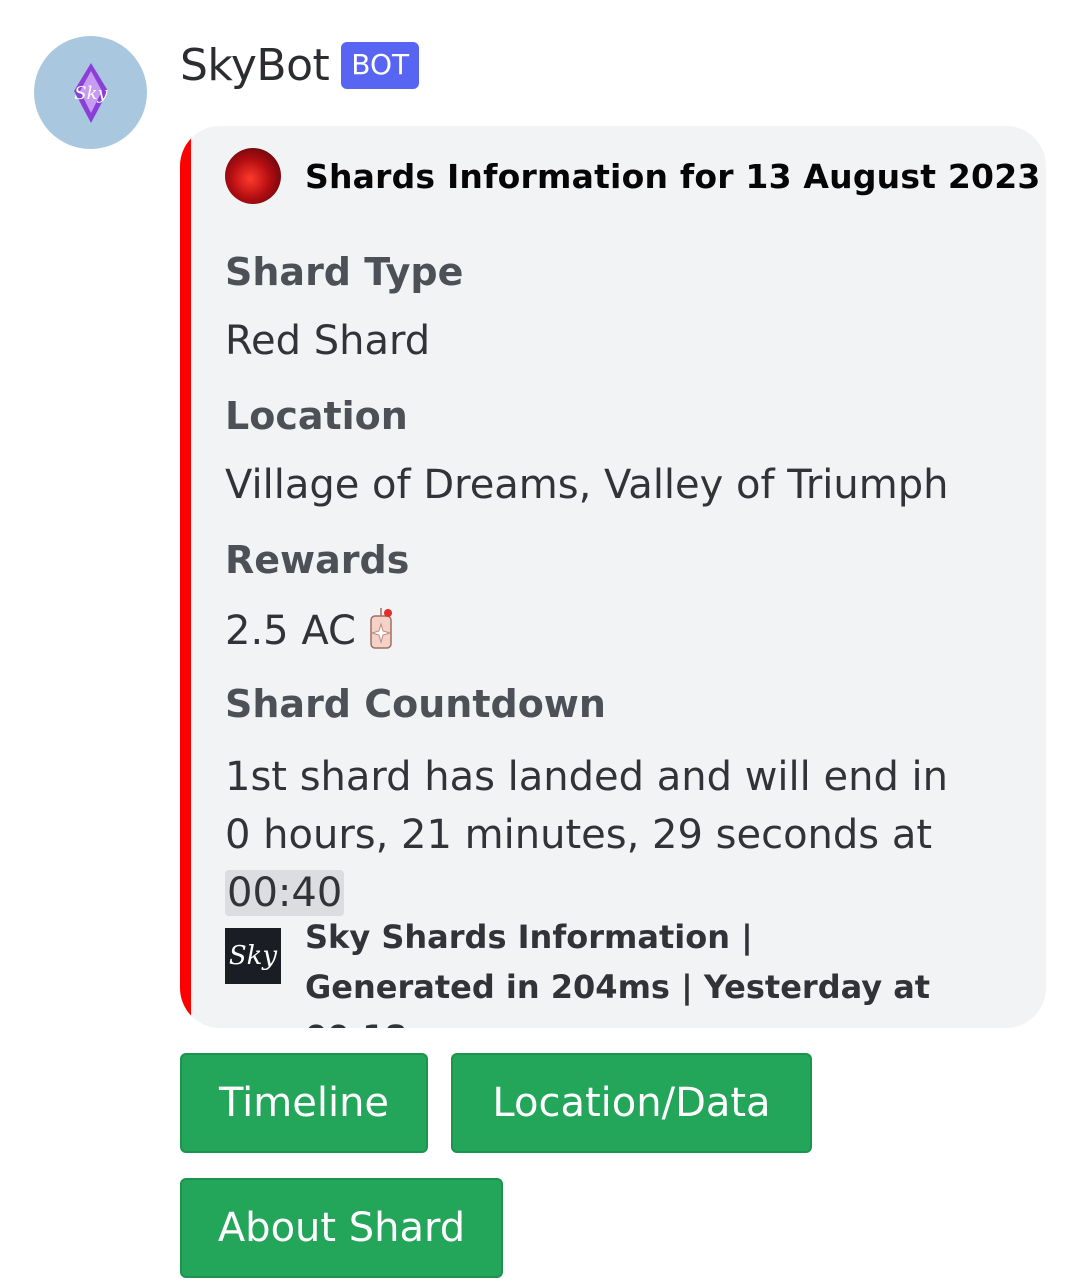 Image resolution: width=1080 pixels, height=1282 pixels. Describe the element at coordinates (253, 176) in the screenshot. I see `red-shard-icon` at that location.